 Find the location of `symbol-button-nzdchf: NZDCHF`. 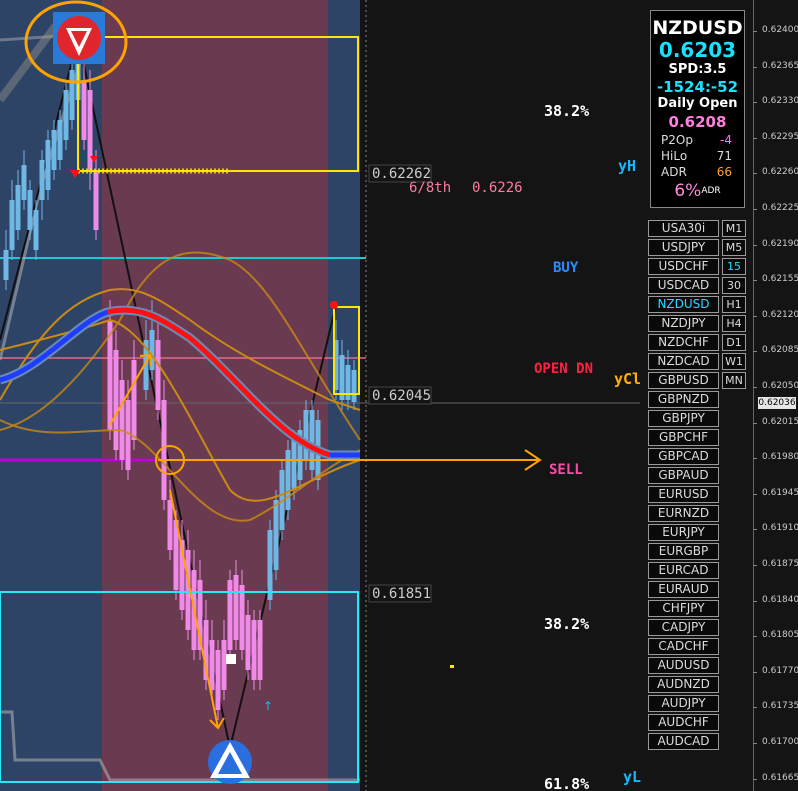

symbol-button-nzdchf: NZDCHF is located at coordinates (683, 342).